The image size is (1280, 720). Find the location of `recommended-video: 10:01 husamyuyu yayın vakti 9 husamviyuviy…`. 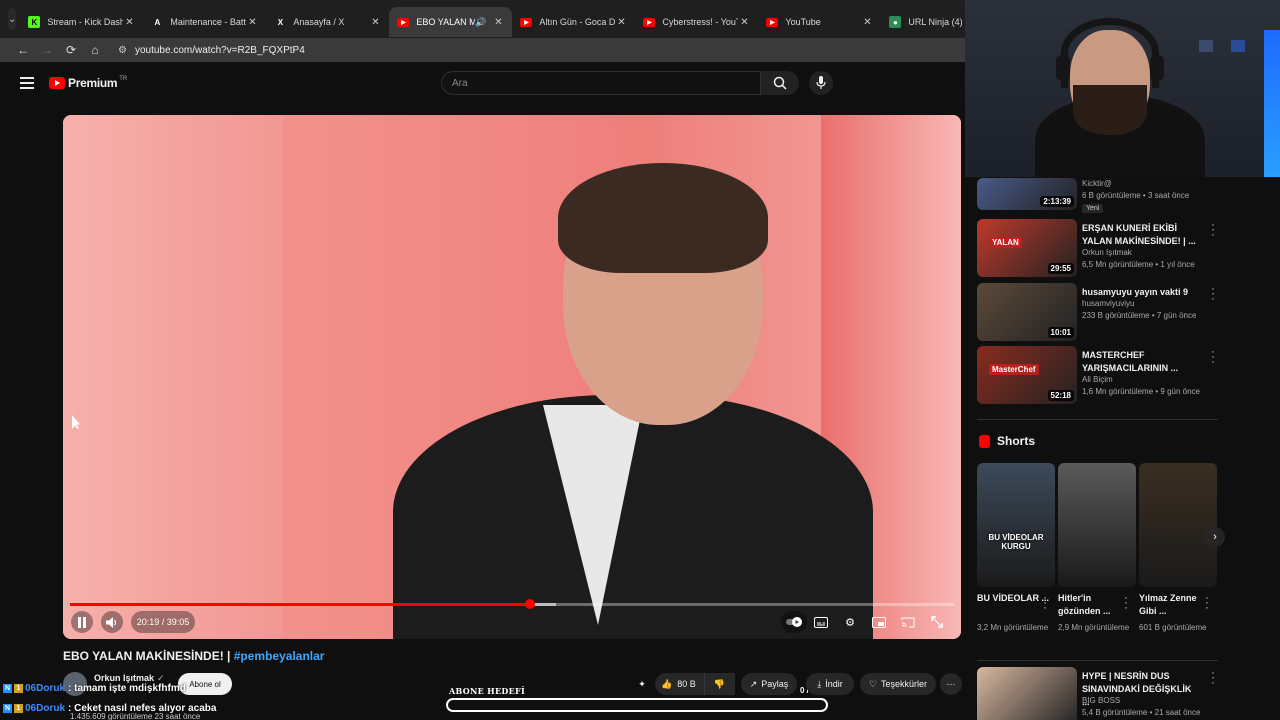

recommended-video: 10:01 husamyuyu yayın vakti 9 husamviyuviy… is located at coordinates (1097, 313).